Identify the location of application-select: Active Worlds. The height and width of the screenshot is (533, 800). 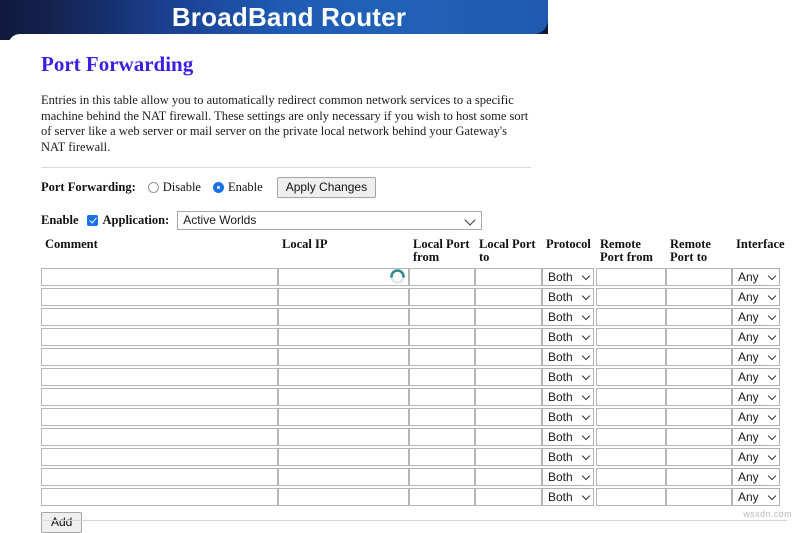
(330, 220).